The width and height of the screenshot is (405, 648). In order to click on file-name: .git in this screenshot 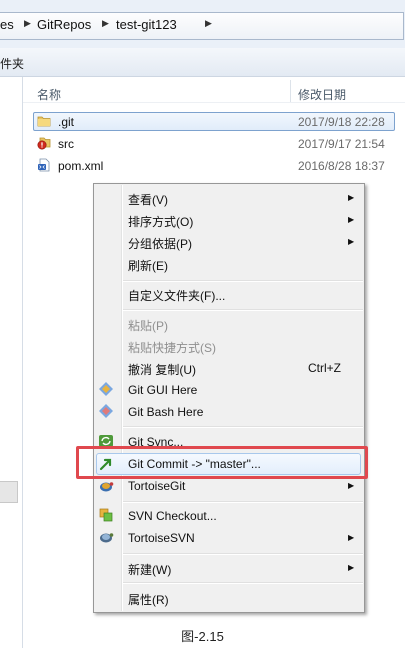, I will do `click(66, 122)`.